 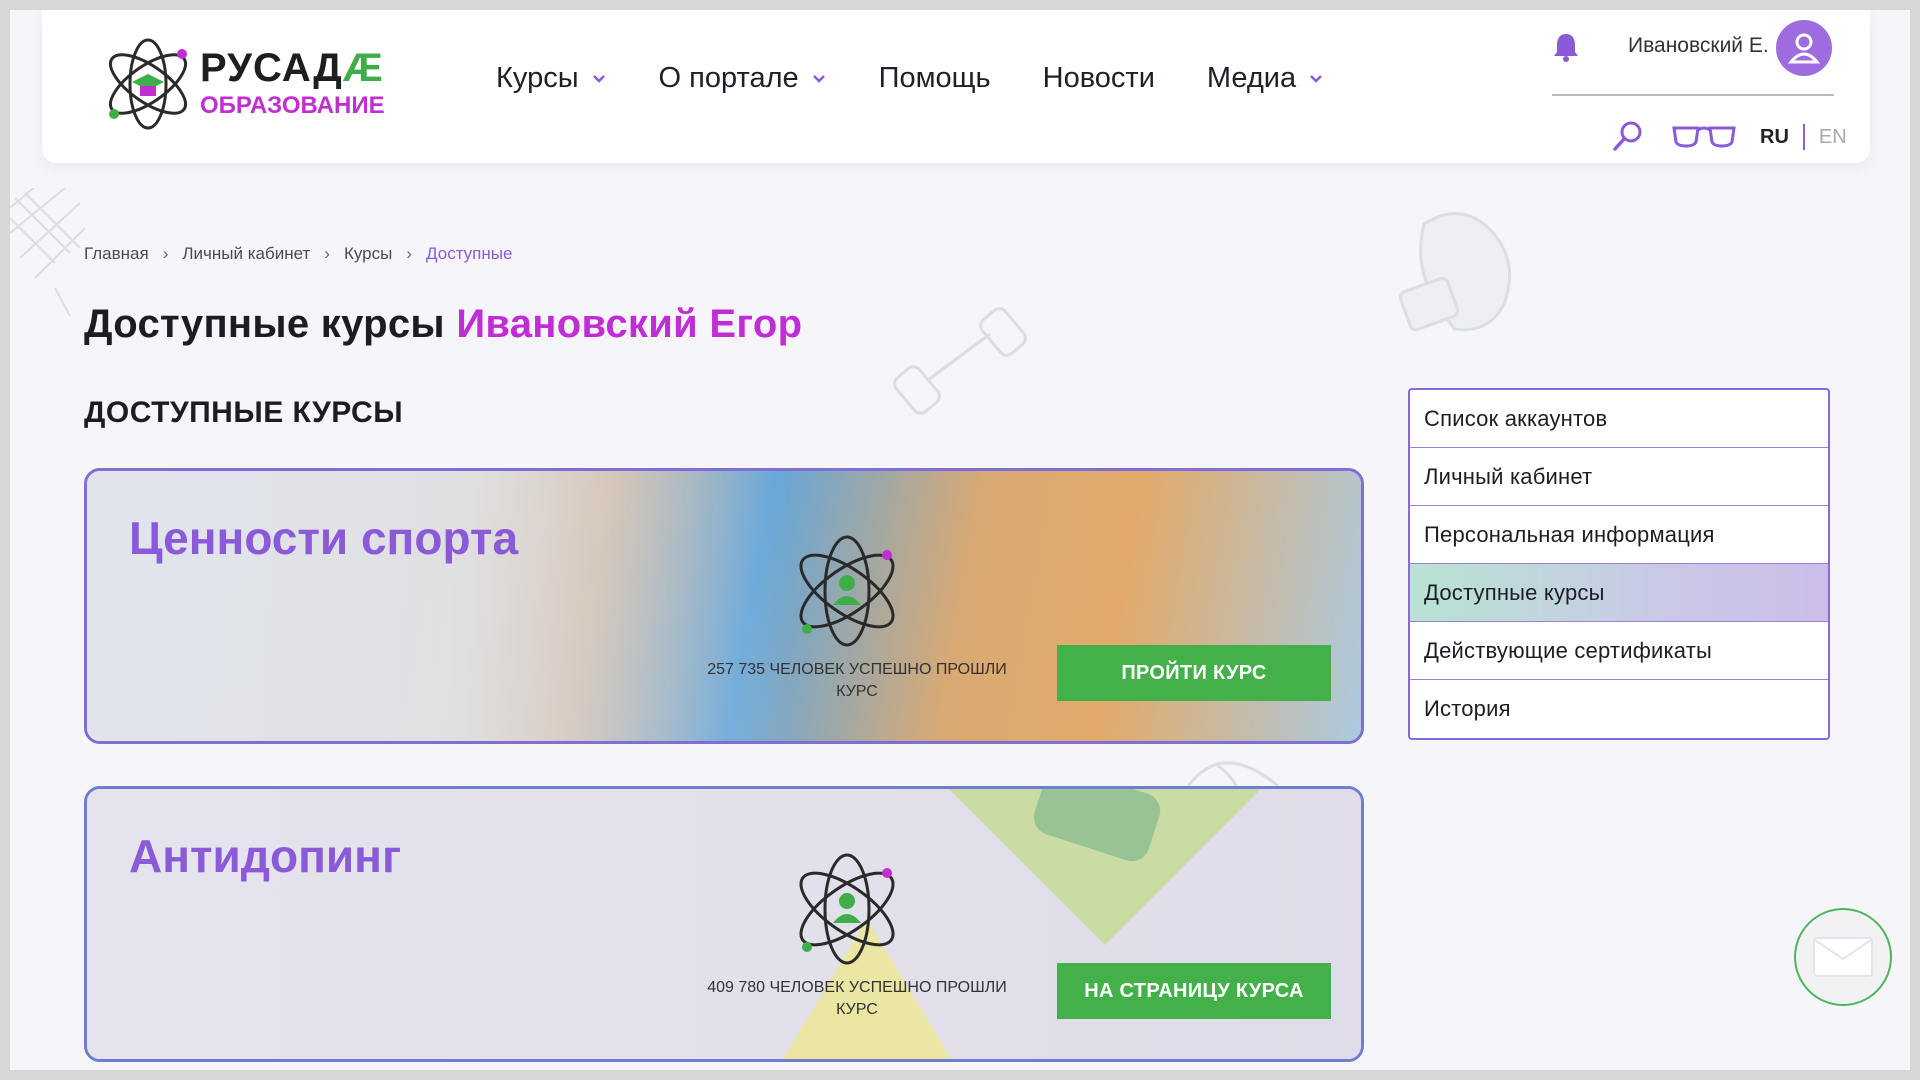 I want to click on page-title-text: Доступные курсы, so click(x=264, y=324).